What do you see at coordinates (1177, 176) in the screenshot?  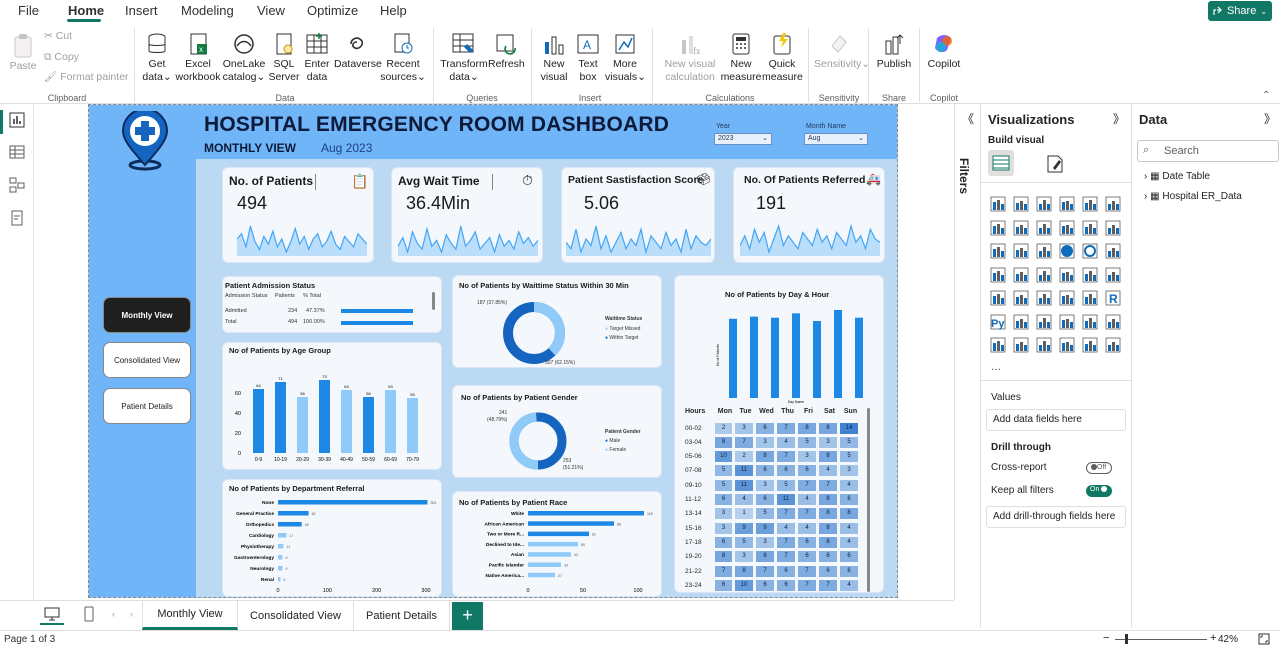 I see `data-table-item: › ▦ Date Table` at bounding box center [1177, 176].